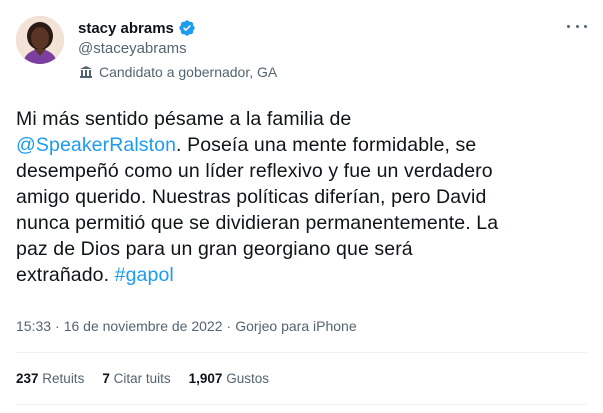 The height and width of the screenshot is (413, 603). I want to click on author-name: stacy abrams, so click(126, 28).